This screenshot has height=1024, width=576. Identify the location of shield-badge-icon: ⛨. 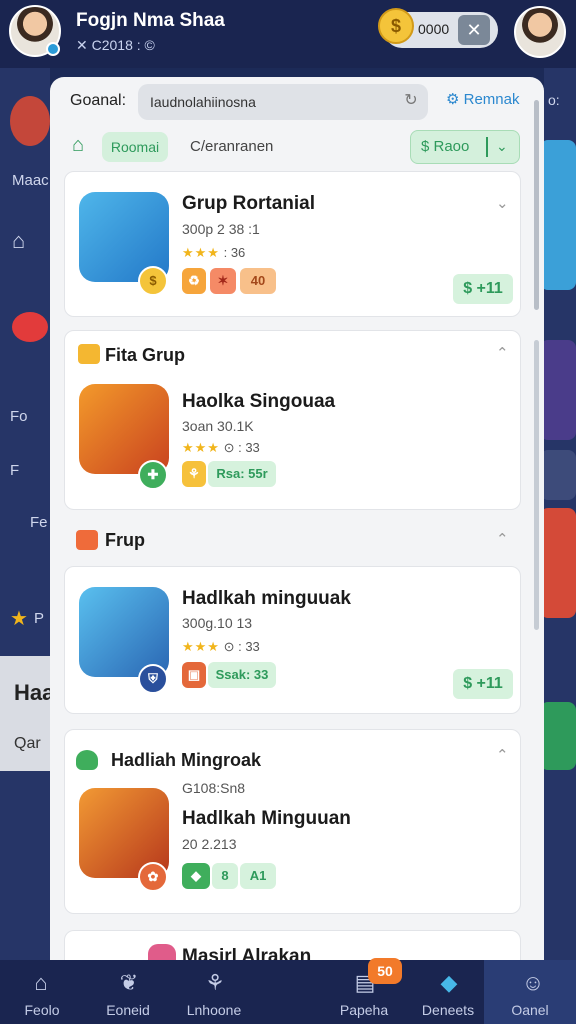
(153, 679).